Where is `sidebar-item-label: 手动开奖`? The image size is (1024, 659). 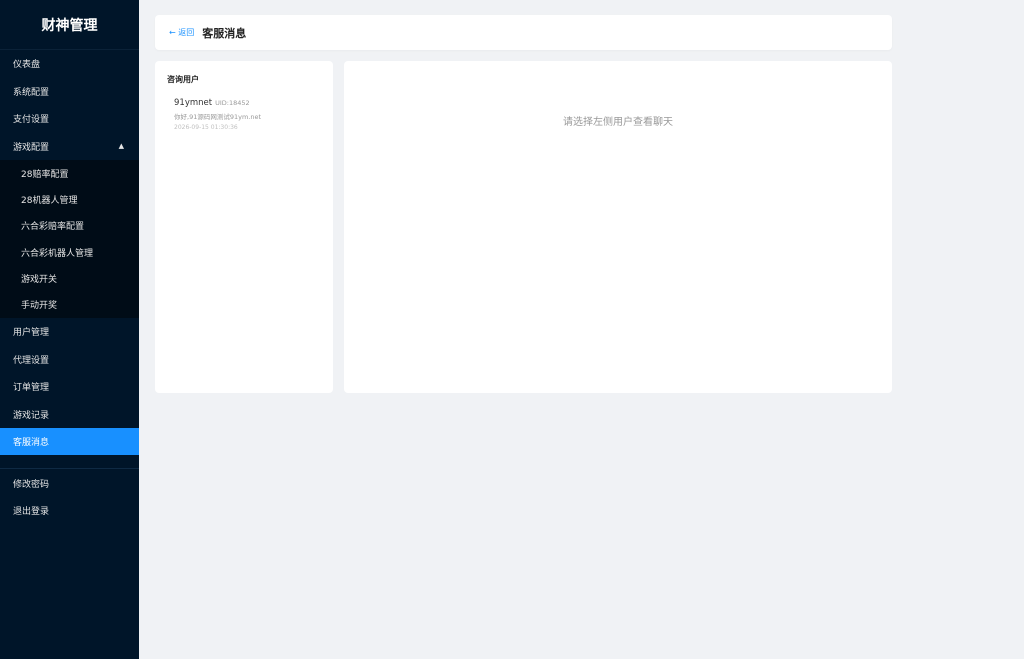
sidebar-item-label: 手动开奖 is located at coordinates (39, 306).